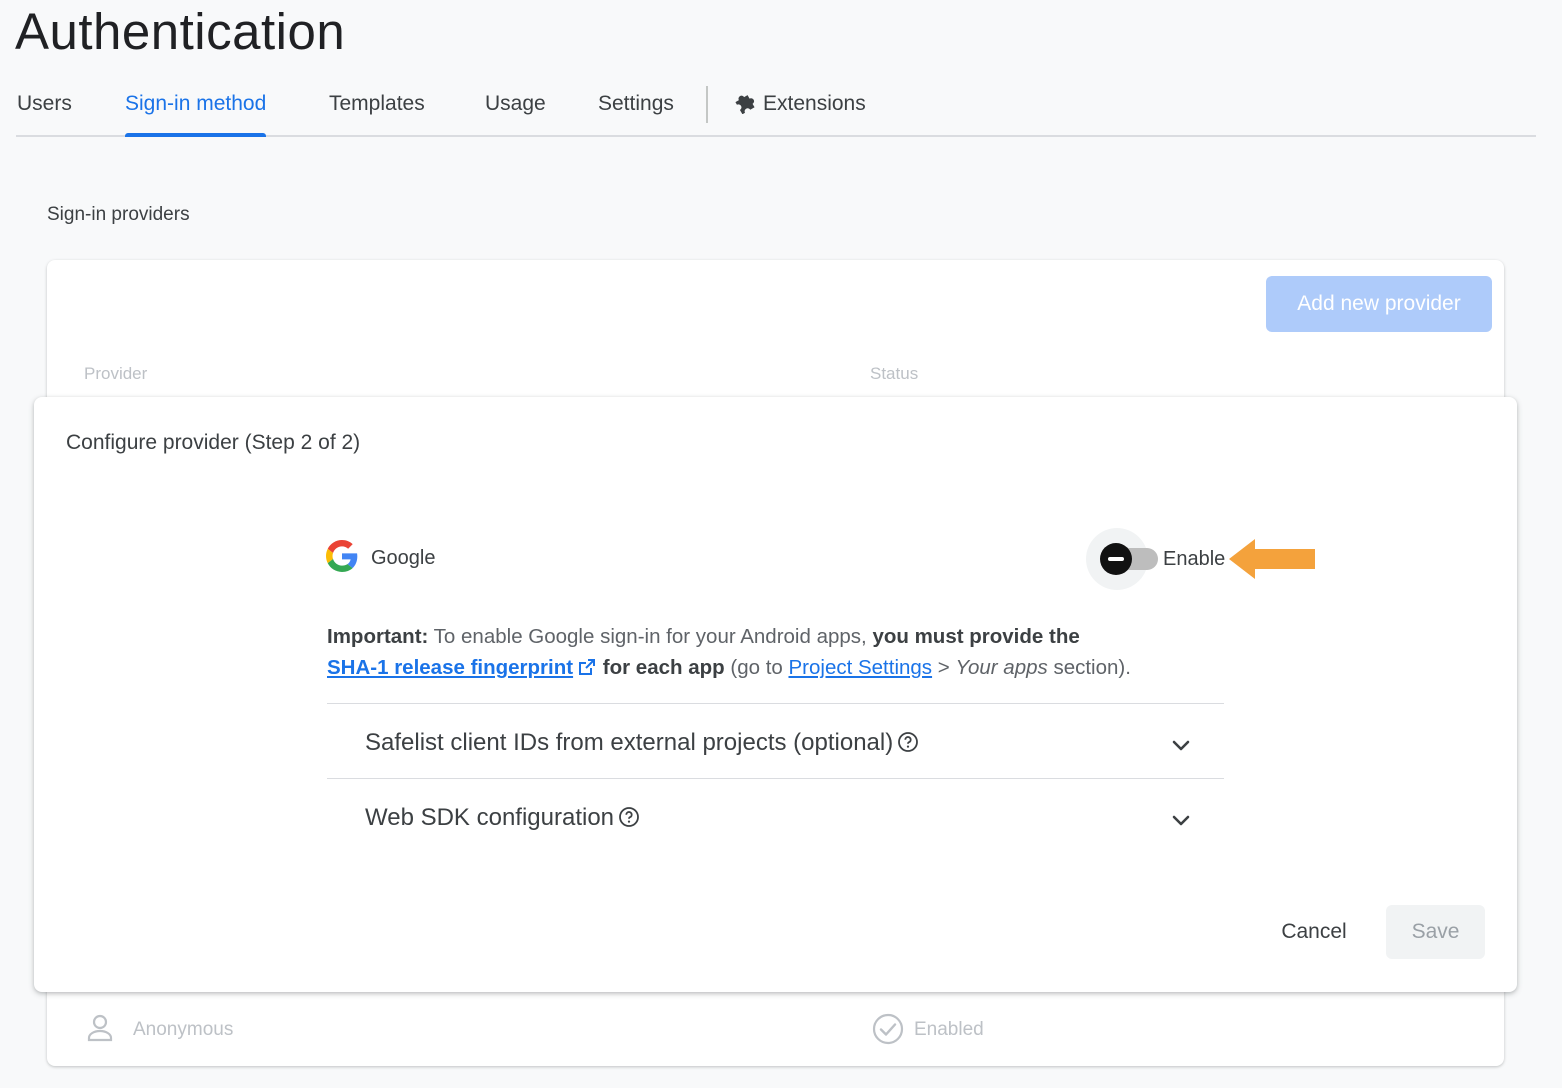 This screenshot has height=1088, width=1562. I want to click on tab-extensions: Extensions, so click(799, 108).